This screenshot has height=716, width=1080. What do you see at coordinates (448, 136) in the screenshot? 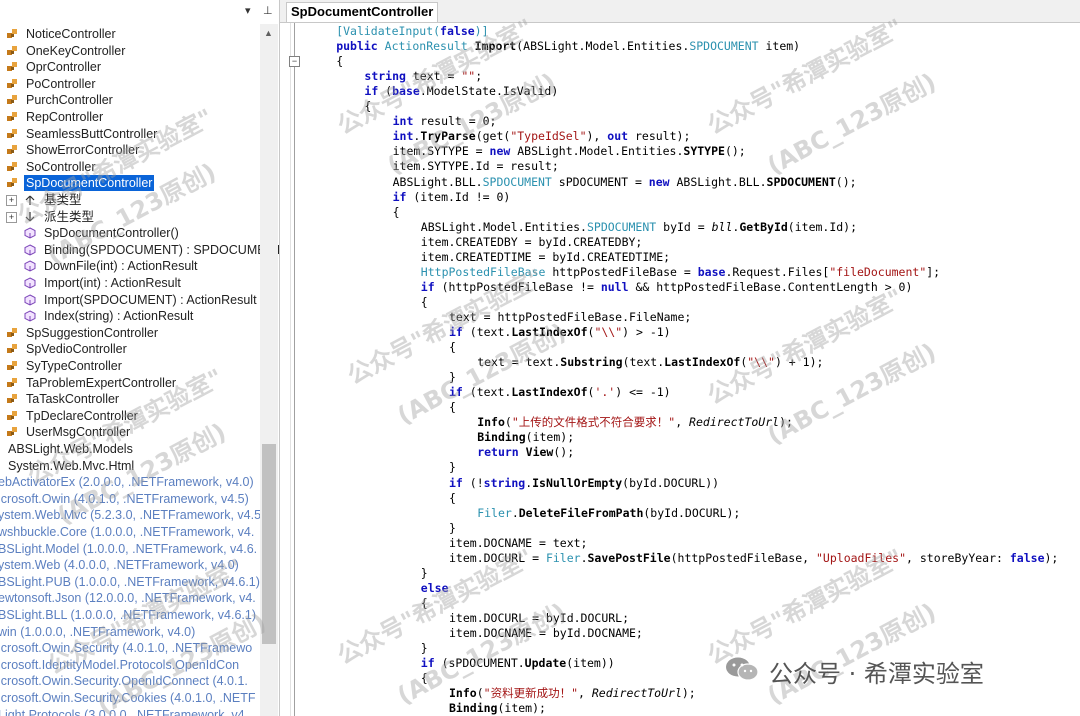
I see `code-token: TryParse` at bounding box center [448, 136].